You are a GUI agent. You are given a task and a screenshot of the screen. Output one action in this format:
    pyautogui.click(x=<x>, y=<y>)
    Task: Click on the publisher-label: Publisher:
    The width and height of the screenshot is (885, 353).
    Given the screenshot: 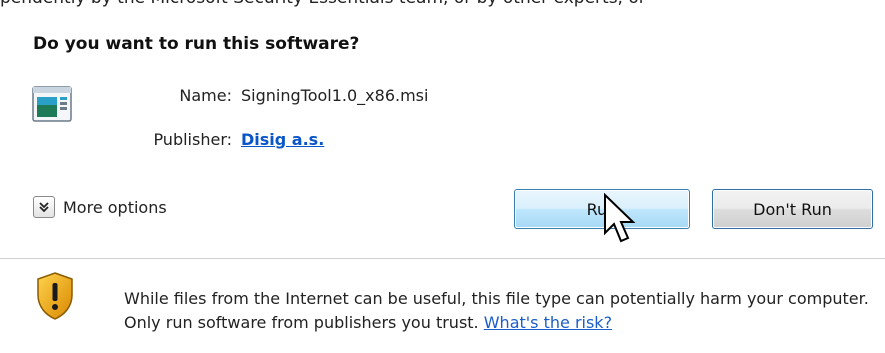 What is the action you would take?
    pyautogui.click(x=192, y=139)
    